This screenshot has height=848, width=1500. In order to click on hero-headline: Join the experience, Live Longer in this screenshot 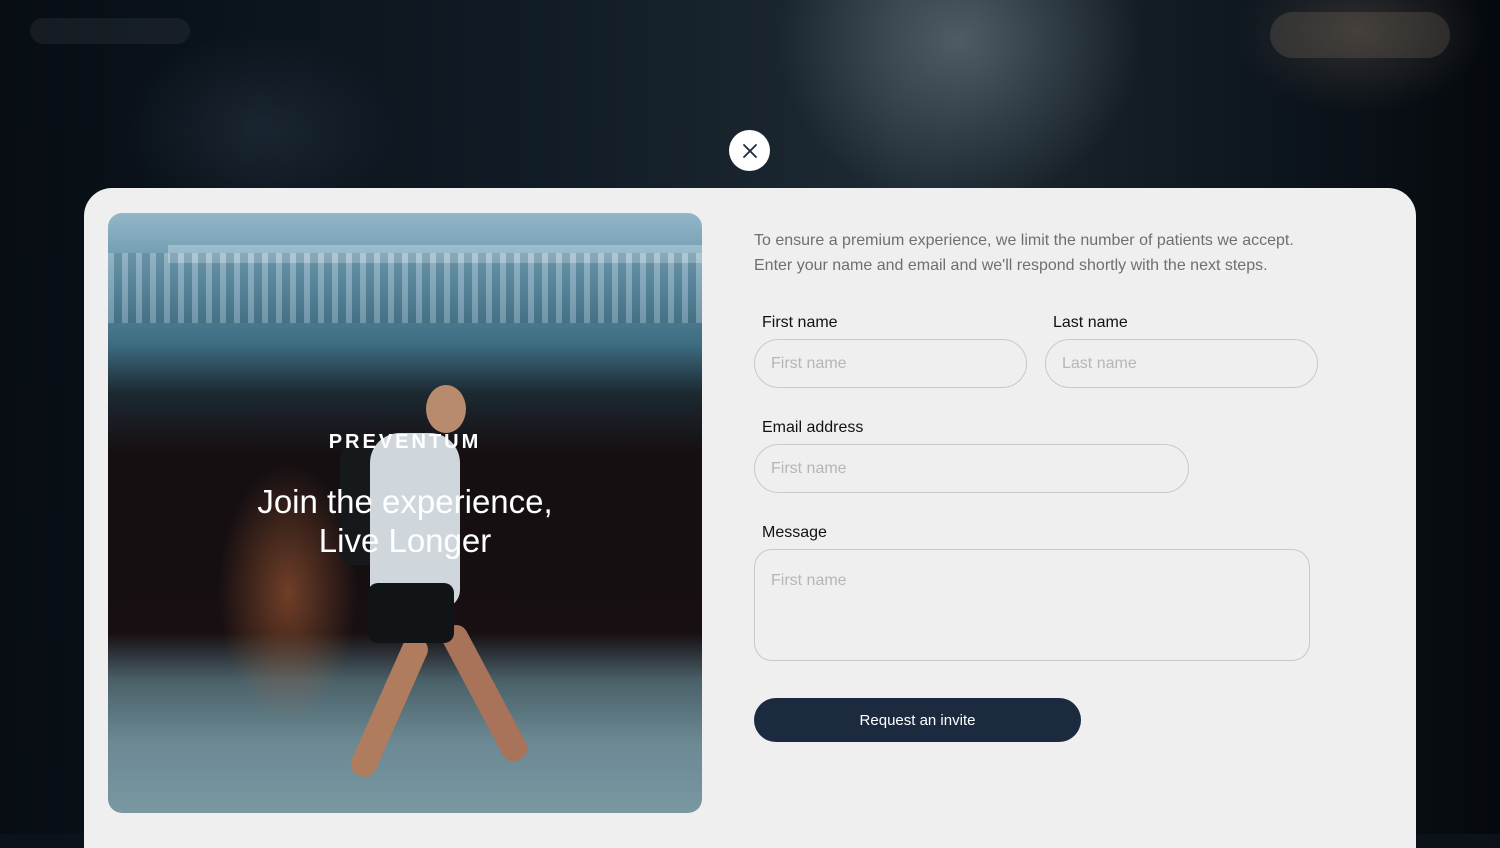, I will do `click(405, 521)`.